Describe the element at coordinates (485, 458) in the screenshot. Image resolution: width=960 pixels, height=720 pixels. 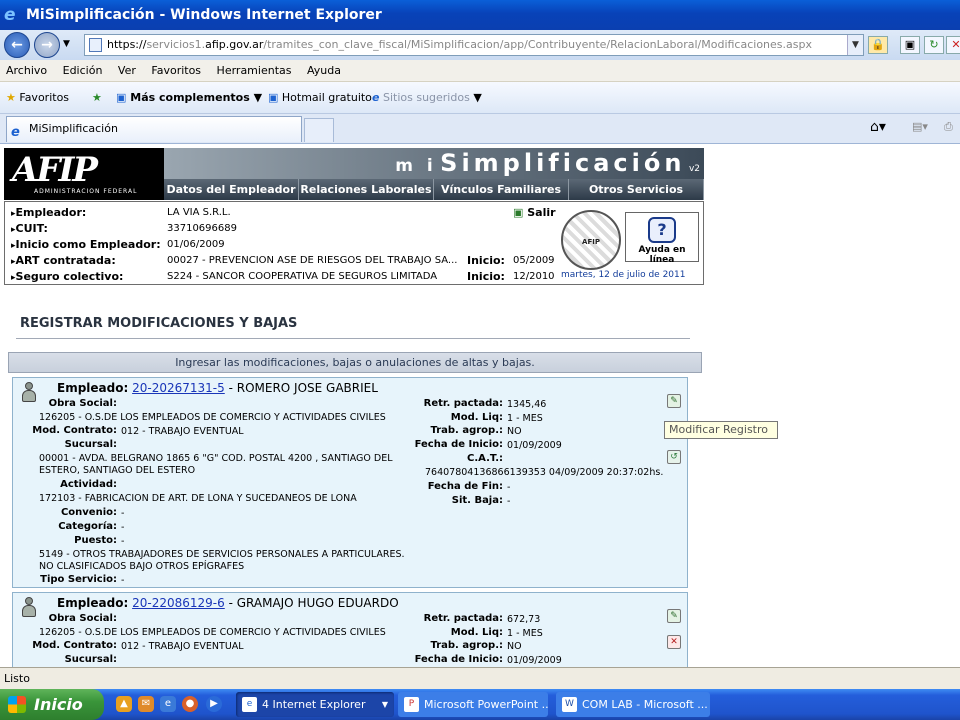
I see `cat-label: C.A.T.:` at that location.